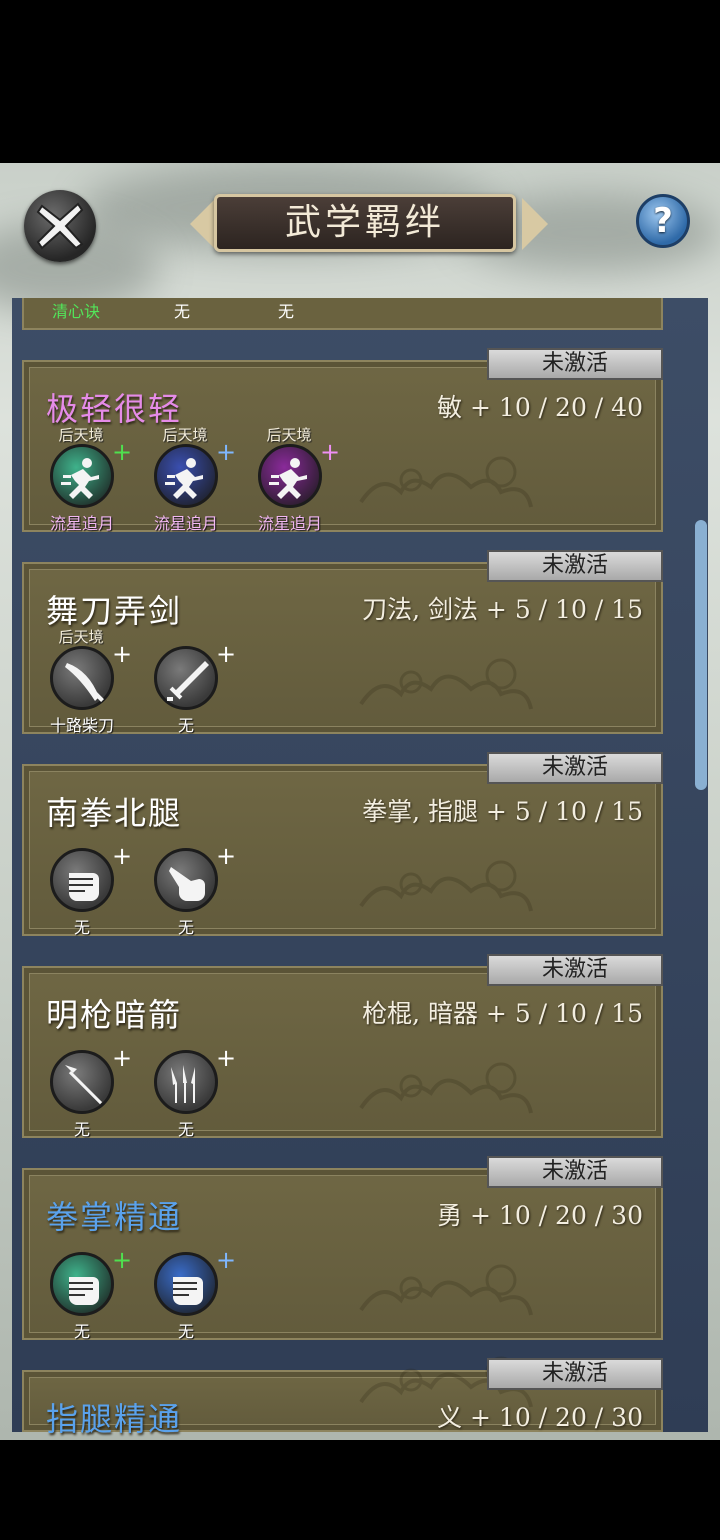 The width and height of the screenshot is (720, 1540). I want to click on bond-bonus: 敏 + 10 / 20 / 40, so click(540, 407).